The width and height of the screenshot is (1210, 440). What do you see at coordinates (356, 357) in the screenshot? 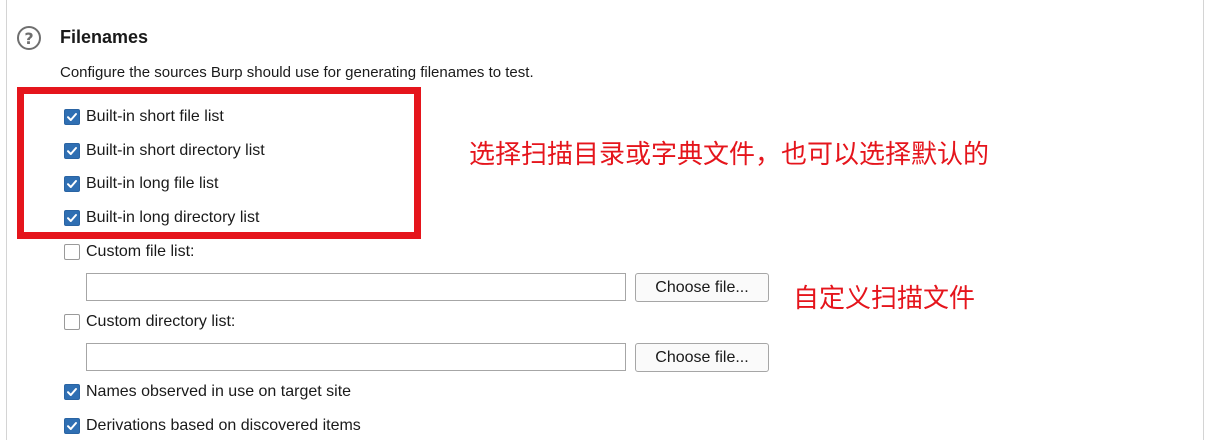
I see `custom-directory-path-input` at bounding box center [356, 357].